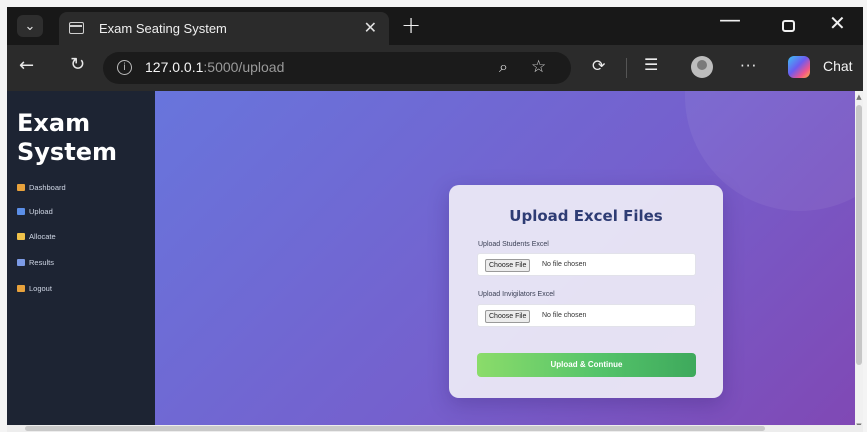 This screenshot has width=867, height=432. I want to click on vertical-scrollbar: ▲ ▼, so click(859, 261).